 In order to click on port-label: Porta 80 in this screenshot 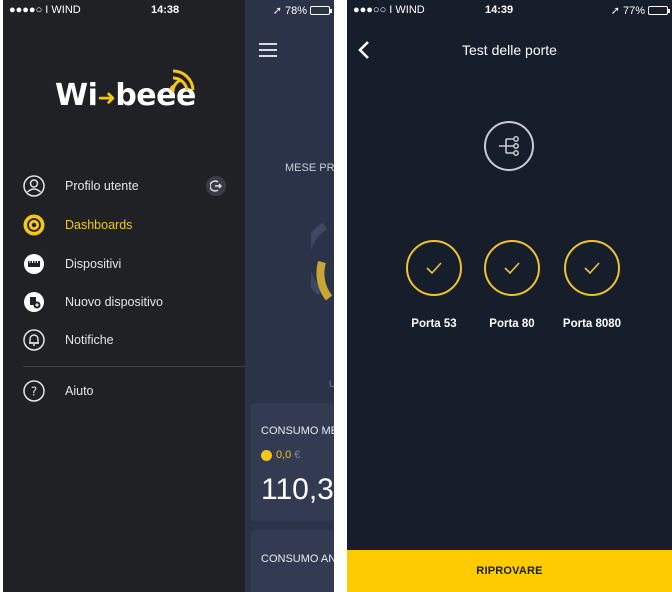, I will do `click(512, 324)`.